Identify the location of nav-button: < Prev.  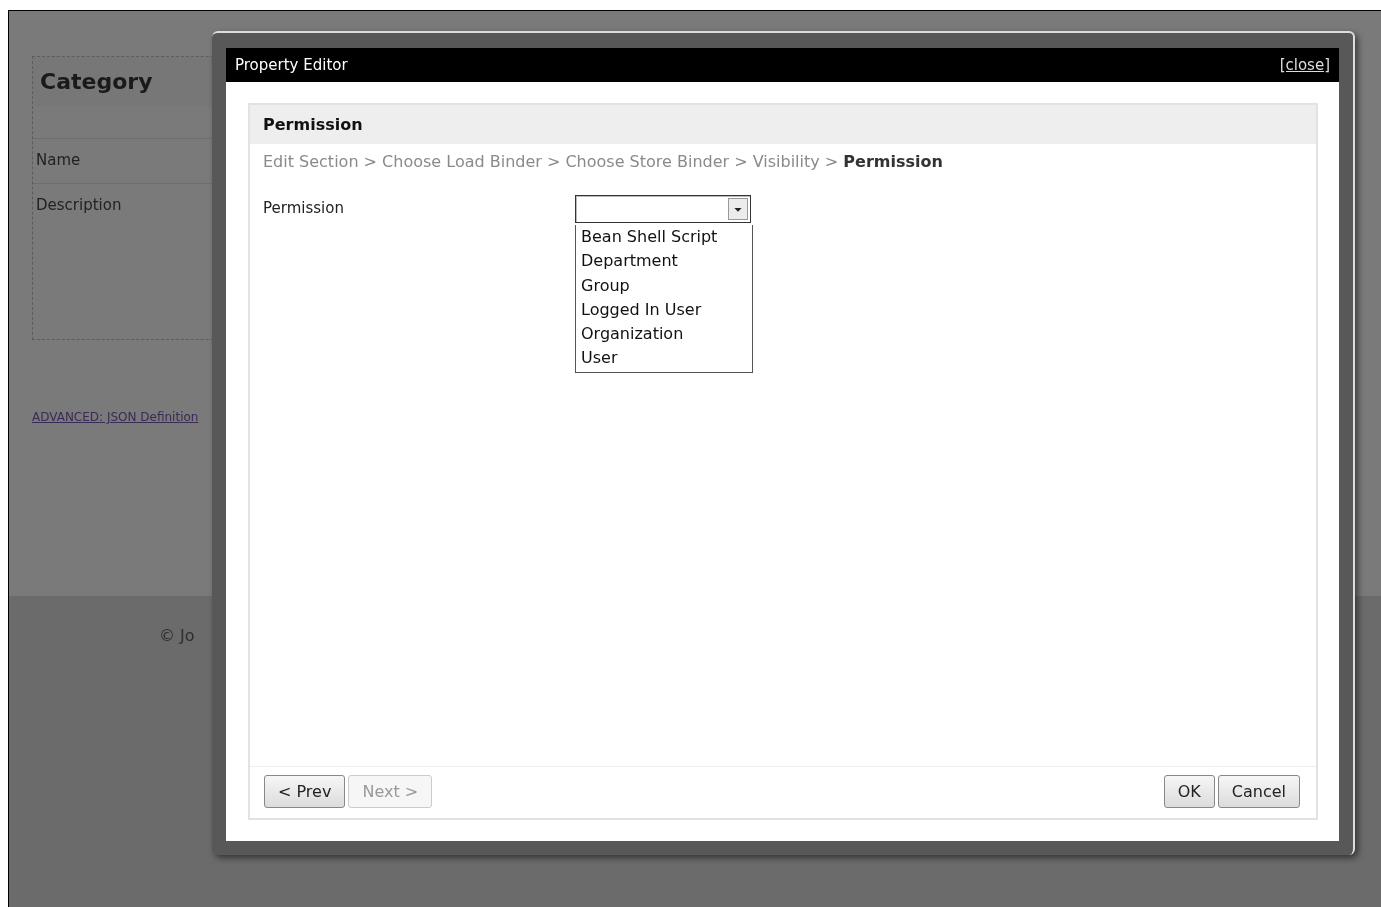
(305, 791).